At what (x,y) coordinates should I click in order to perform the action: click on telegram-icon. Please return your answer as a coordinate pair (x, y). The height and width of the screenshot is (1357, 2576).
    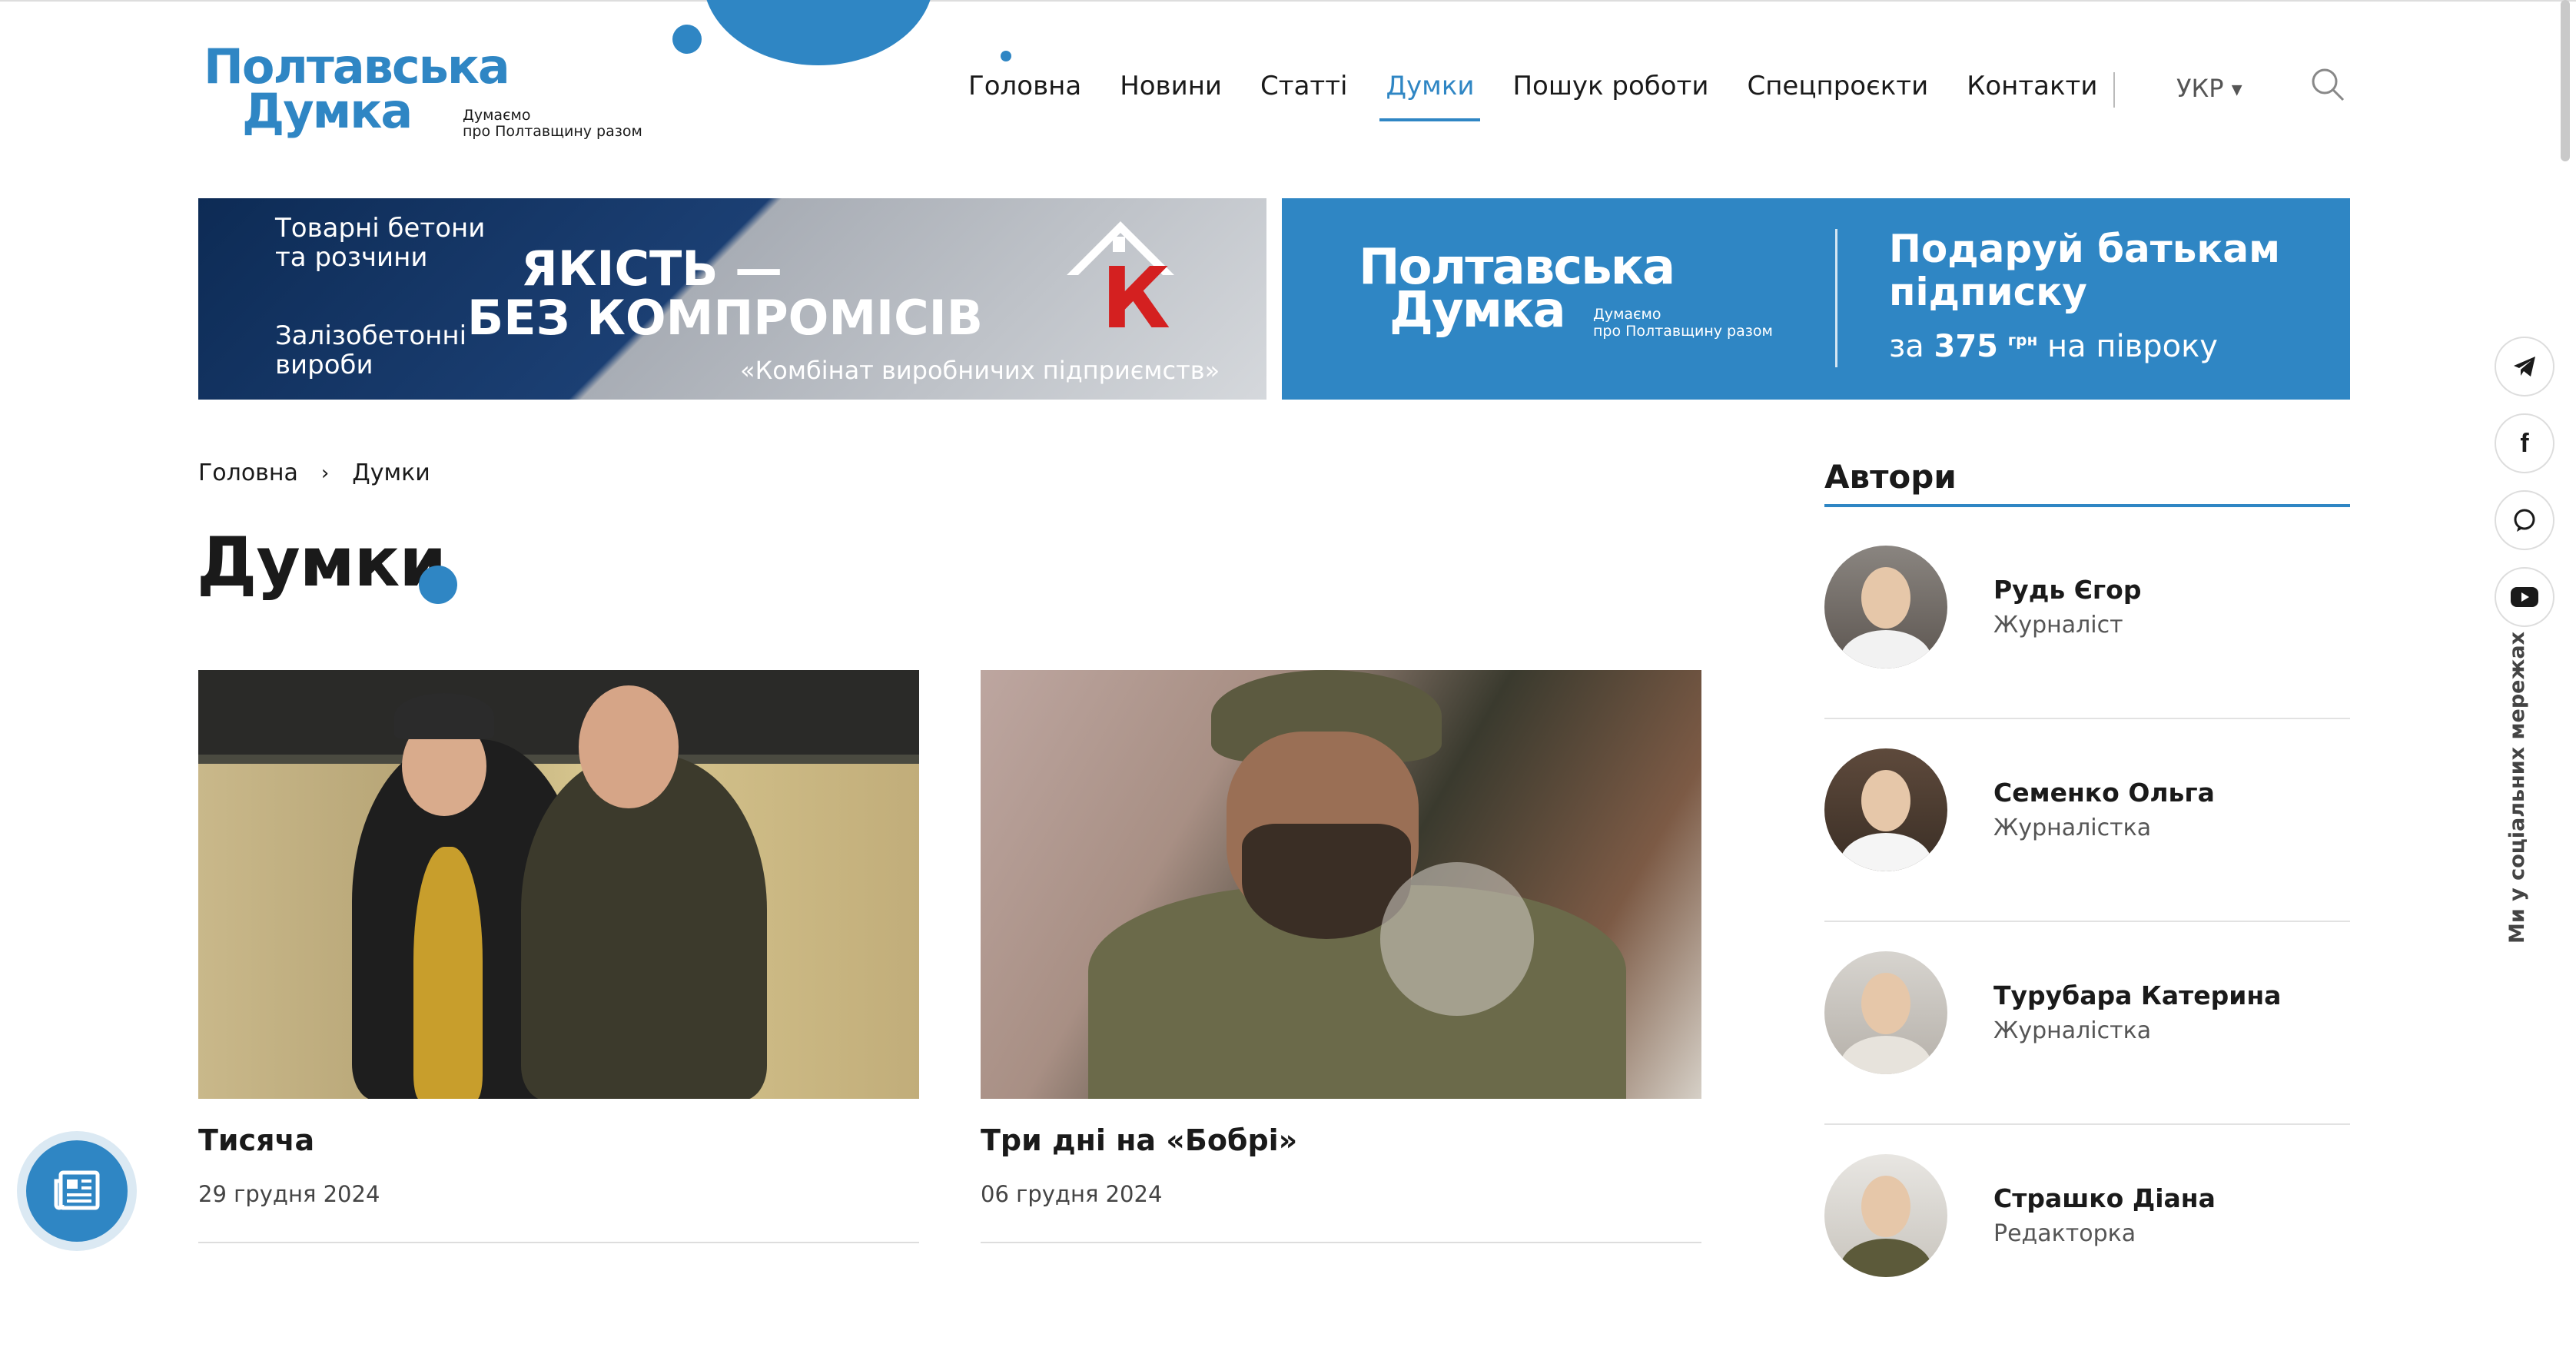
    Looking at the image, I should click on (2524, 366).